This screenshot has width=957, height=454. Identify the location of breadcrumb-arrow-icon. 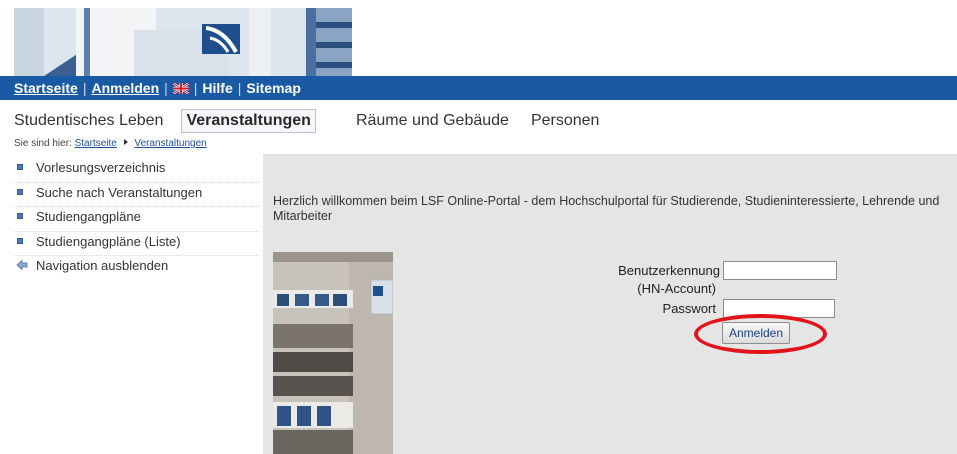
(125, 142).